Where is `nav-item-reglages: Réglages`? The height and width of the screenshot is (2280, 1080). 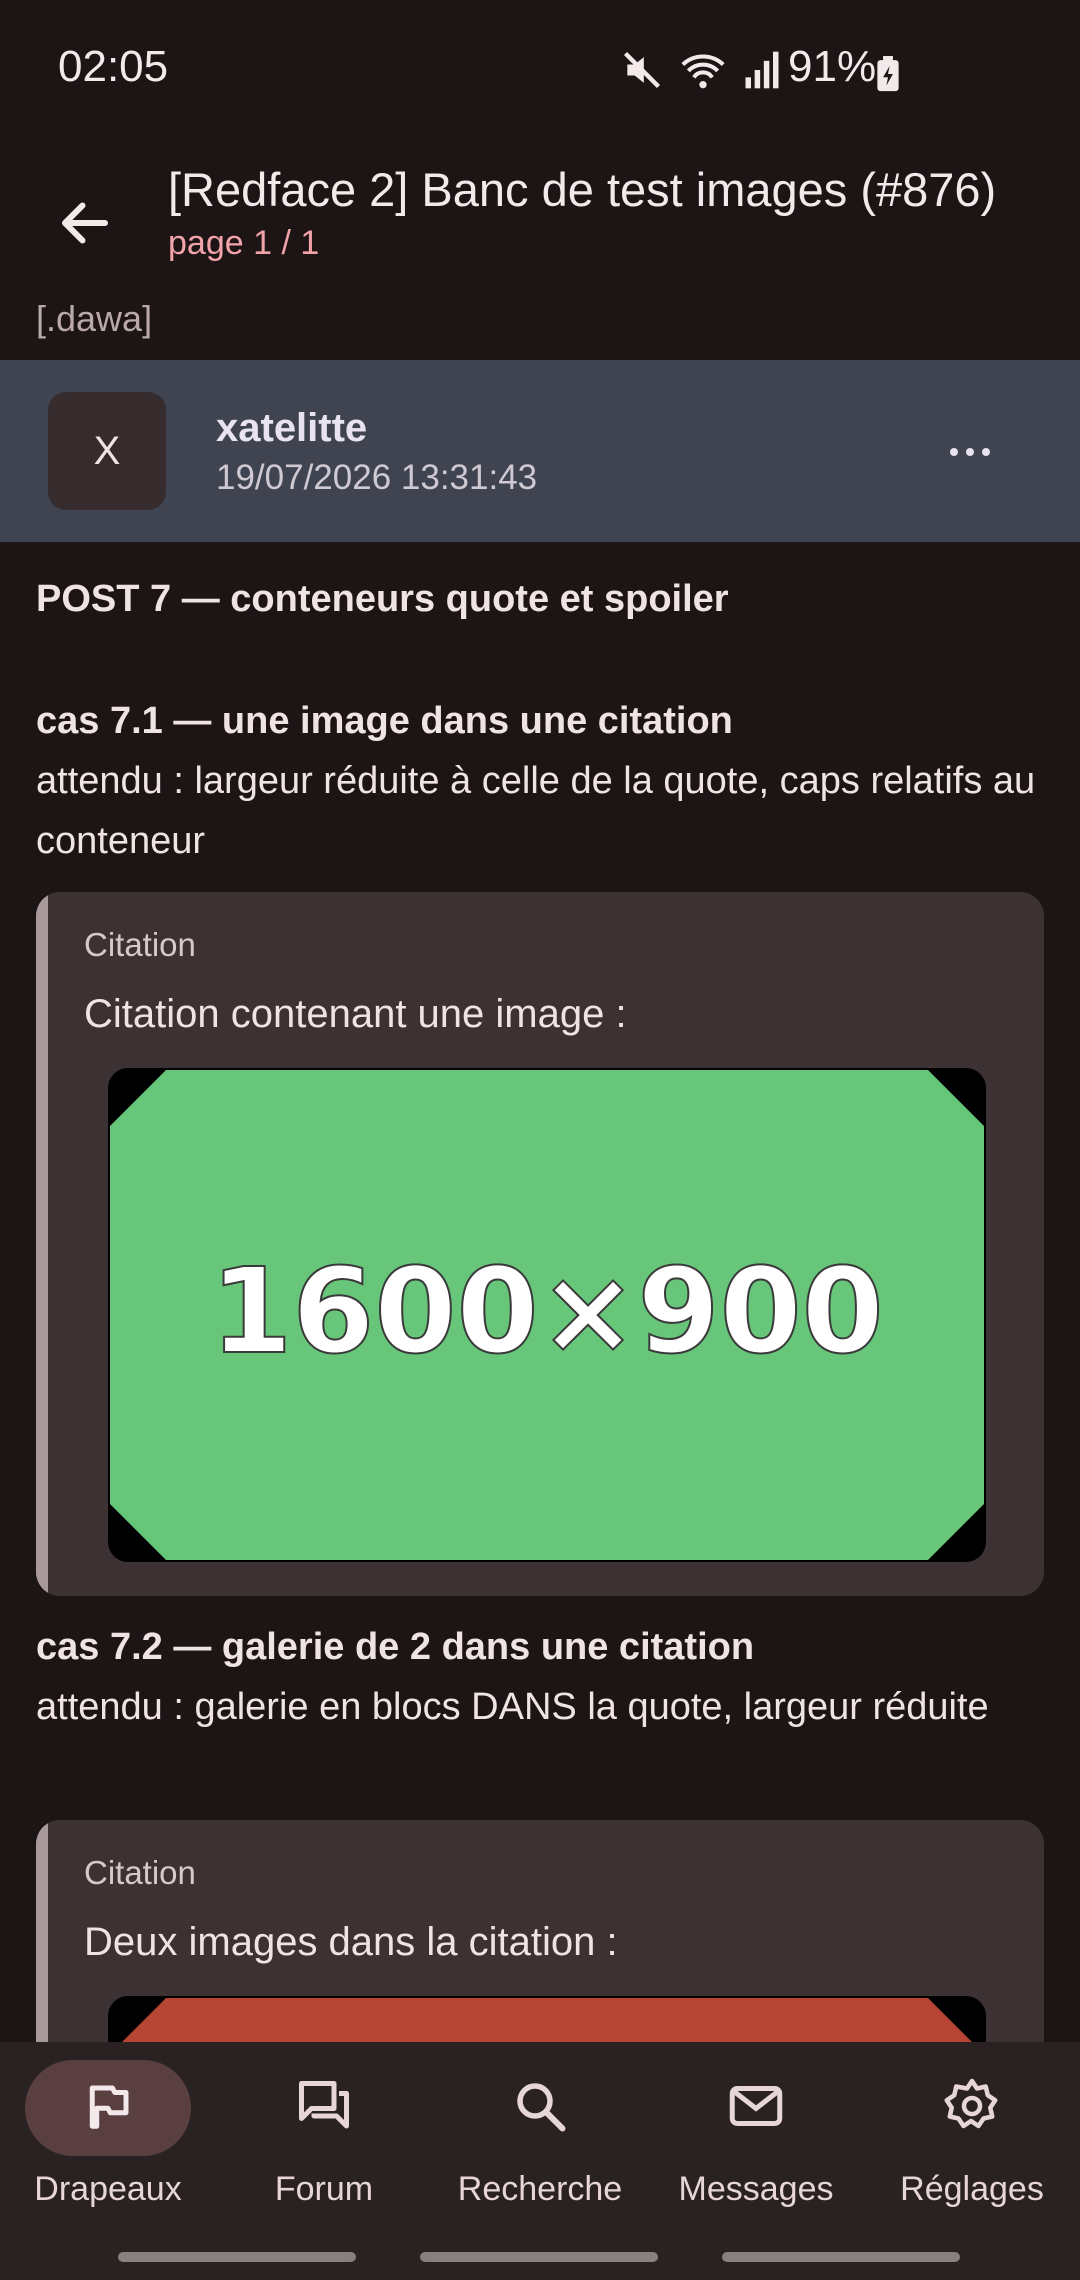
nav-item-reglages: Réglages is located at coordinates (972, 2155).